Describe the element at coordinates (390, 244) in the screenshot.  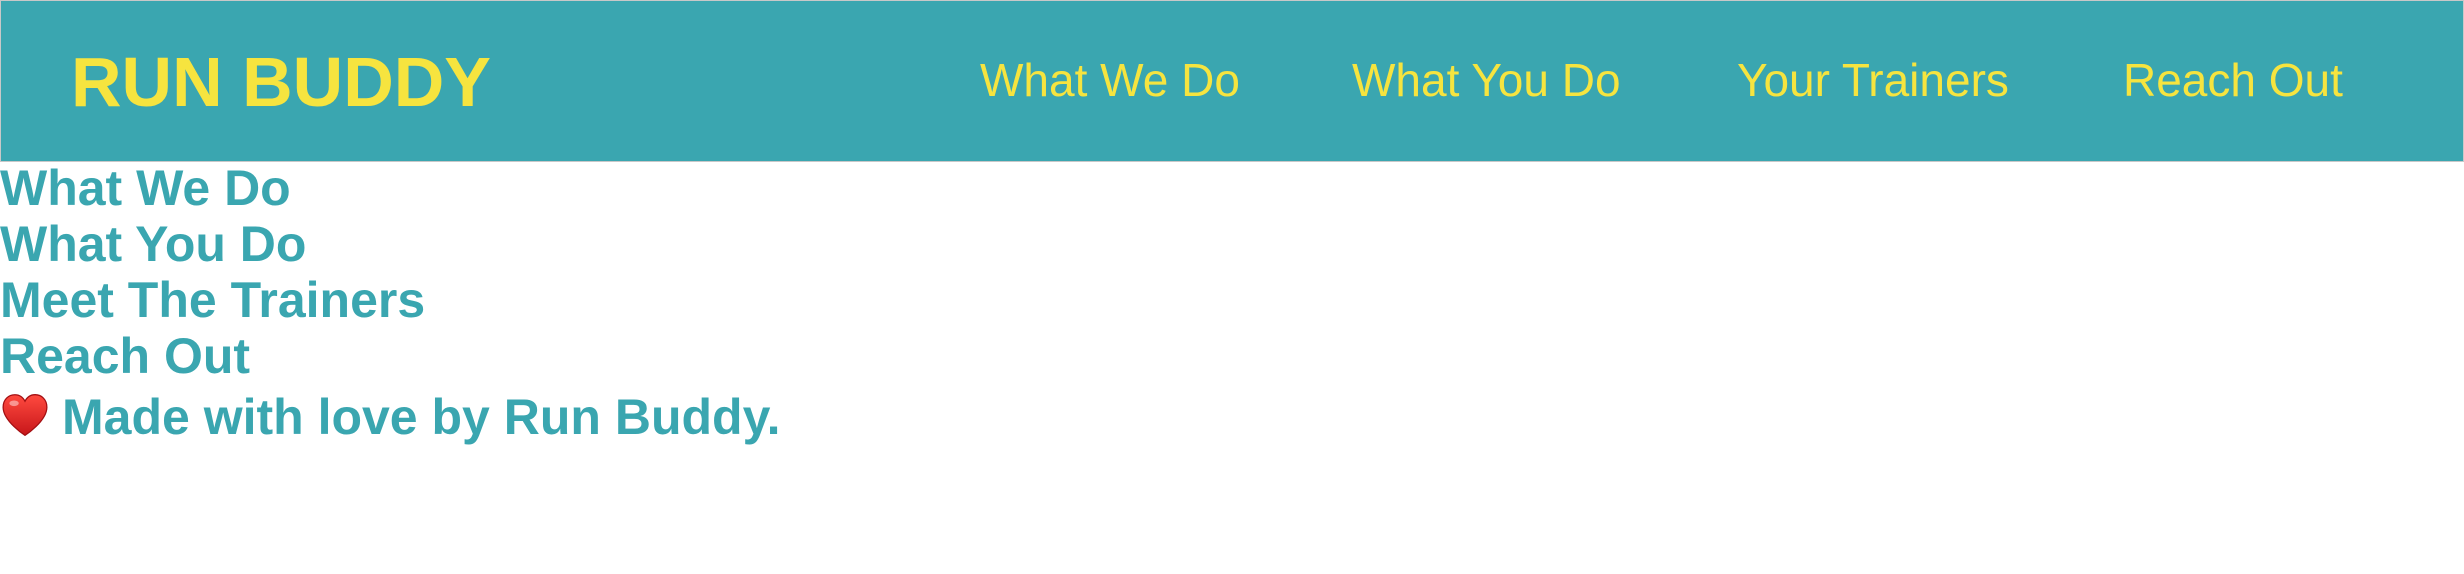
I see `content-link-what-you-do: What You Do` at that location.